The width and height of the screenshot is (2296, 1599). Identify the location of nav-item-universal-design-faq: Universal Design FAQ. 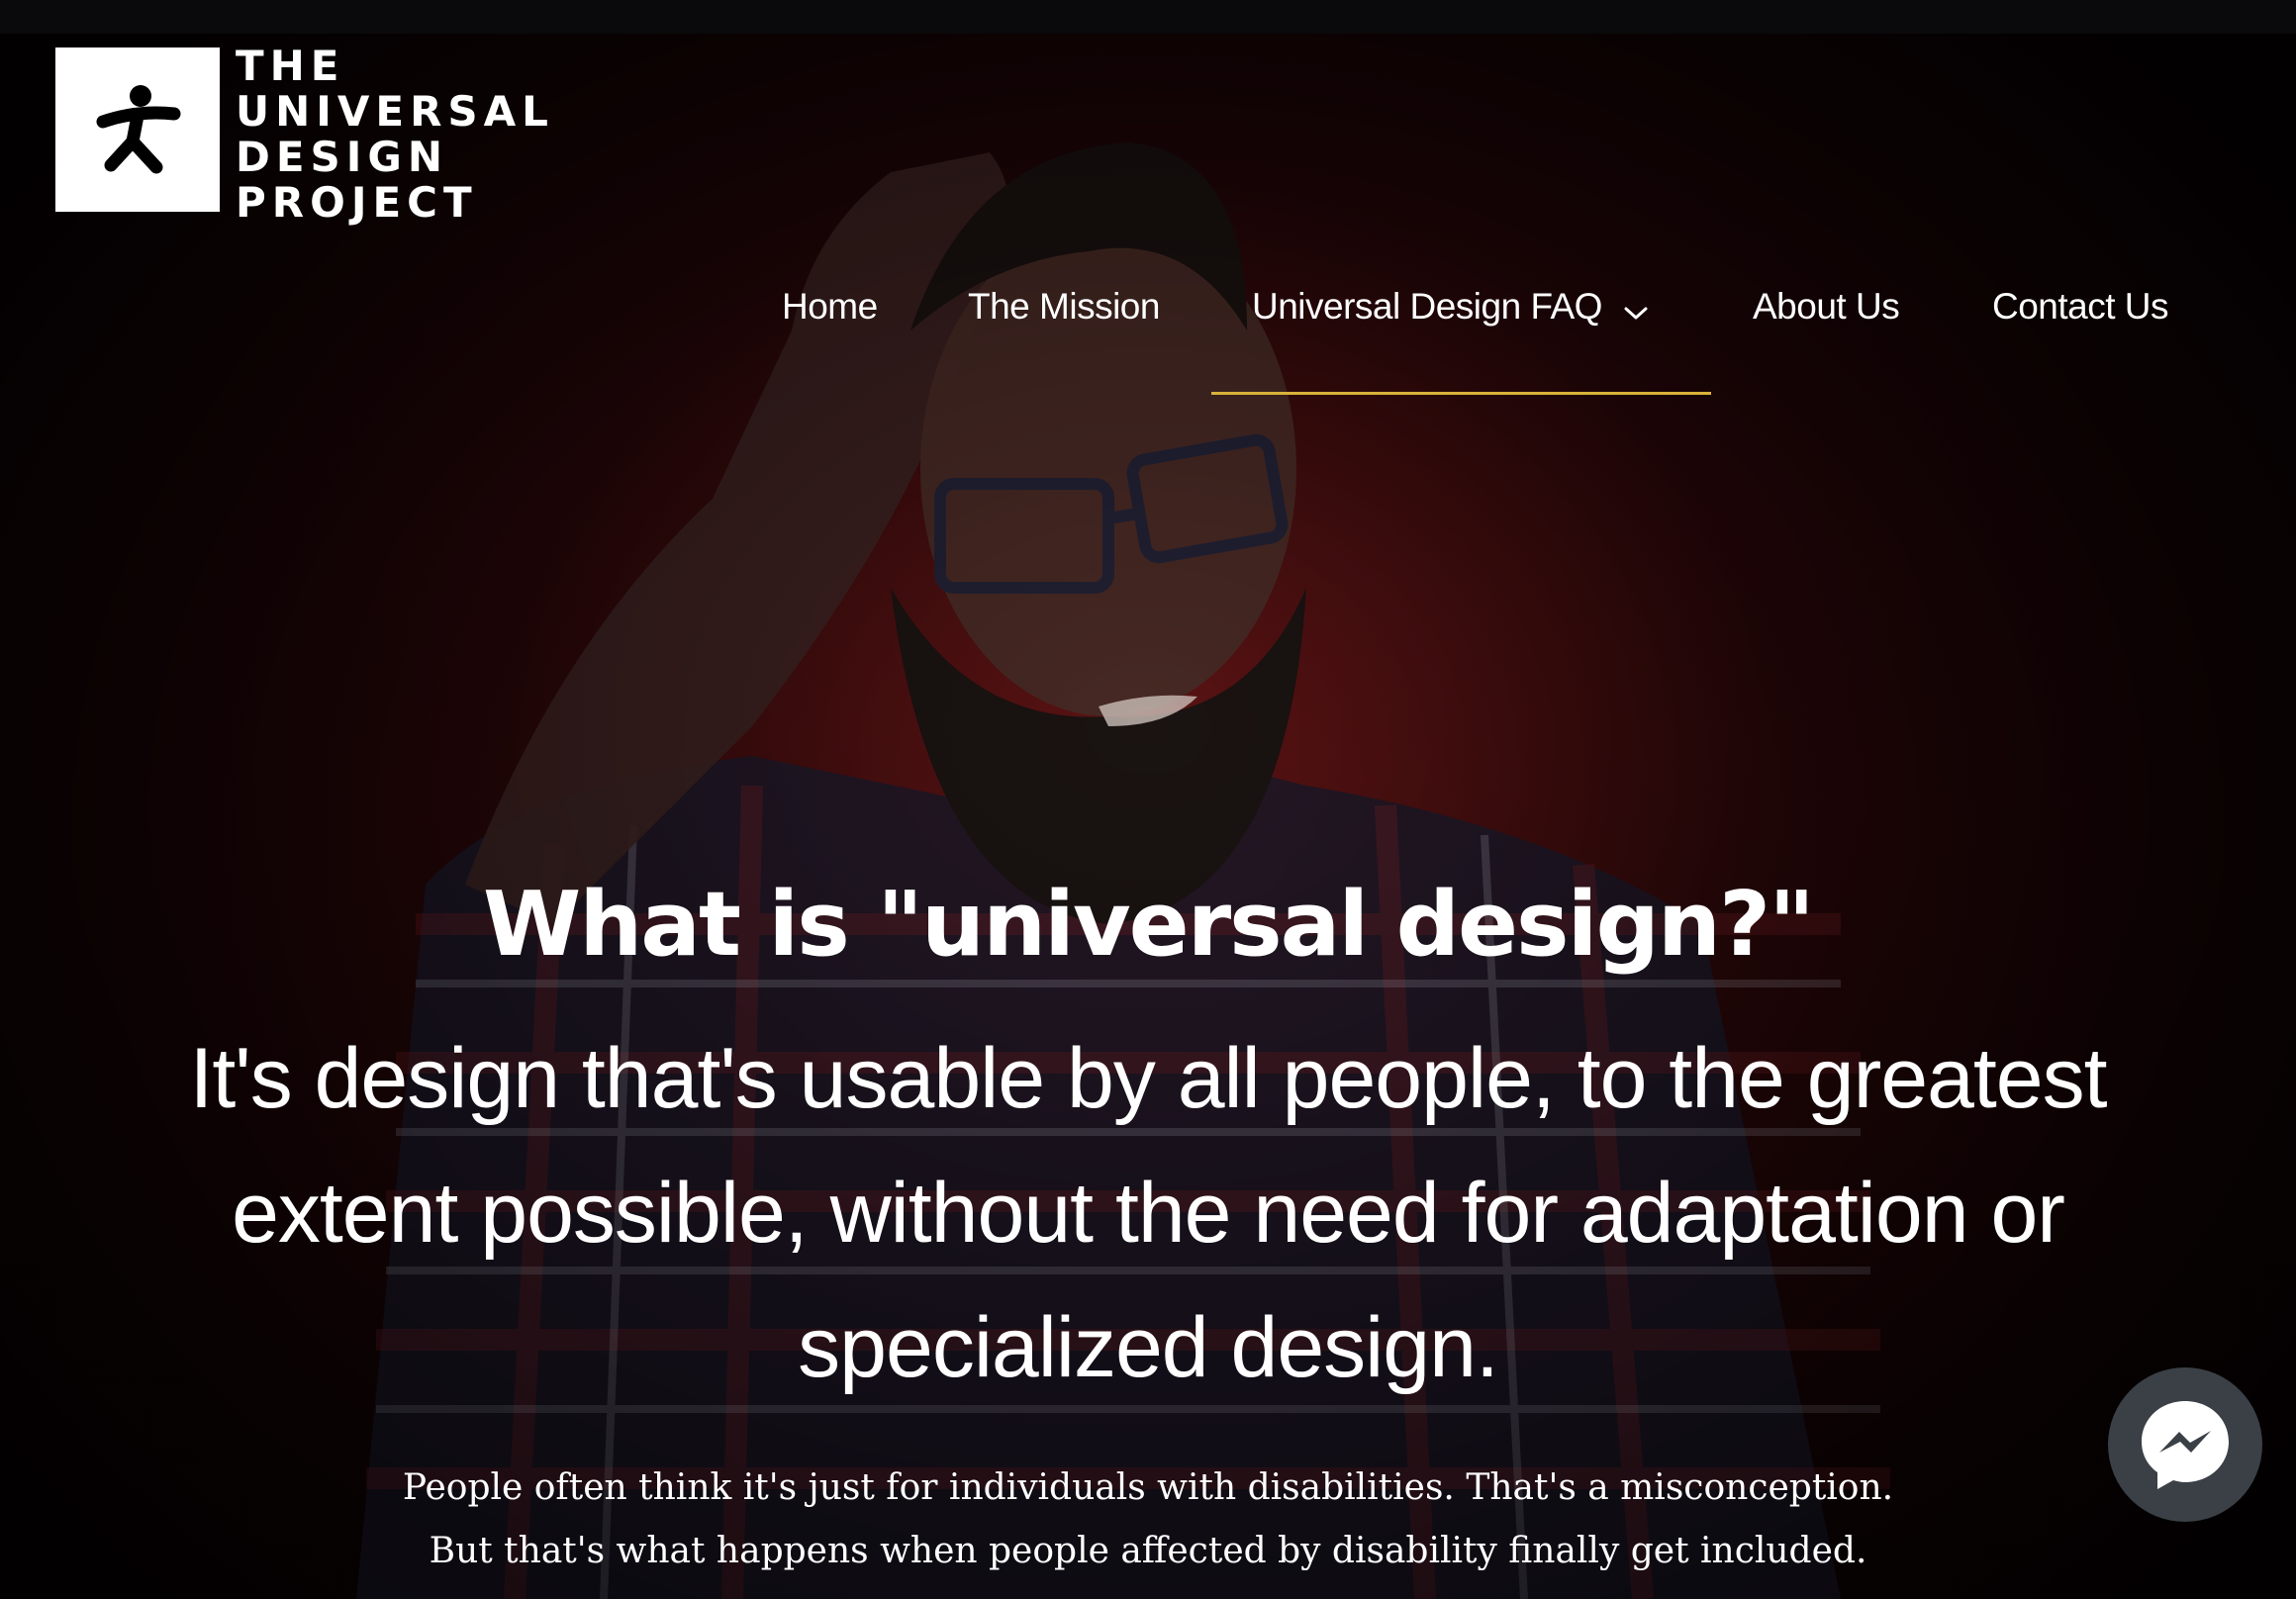
(1450, 307).